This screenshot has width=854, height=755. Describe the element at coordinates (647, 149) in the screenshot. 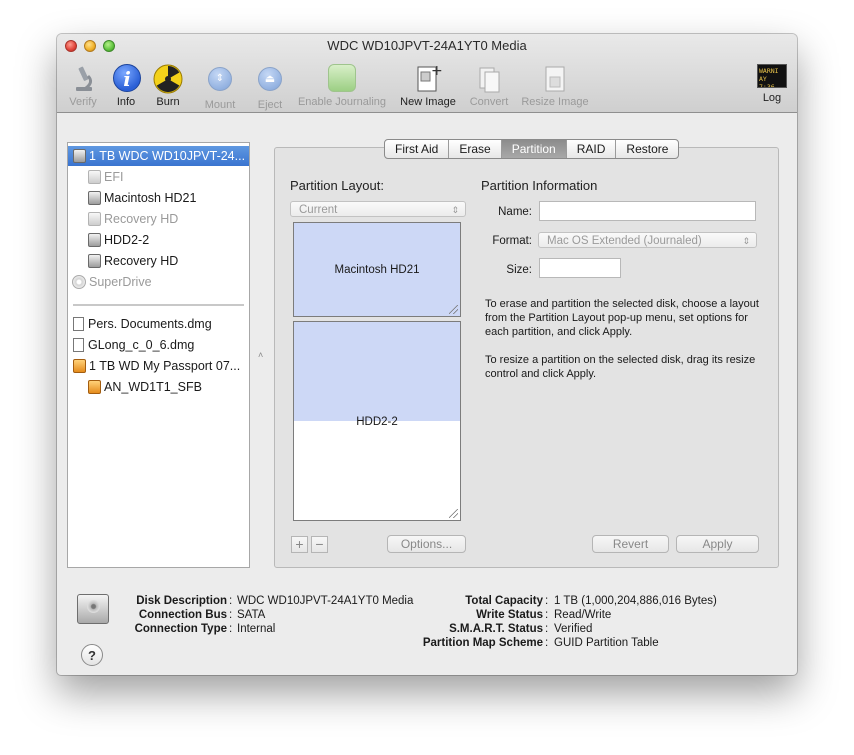

I see `tab-restore: Restore` at that location.